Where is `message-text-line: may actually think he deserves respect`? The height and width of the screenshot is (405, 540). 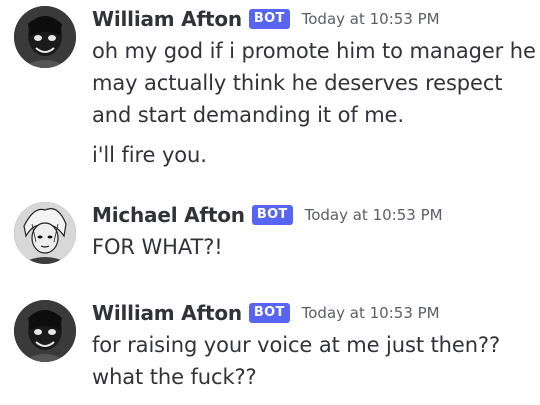 message-text-line: may actually think he deserves respect is located at coordinates (297, 83).